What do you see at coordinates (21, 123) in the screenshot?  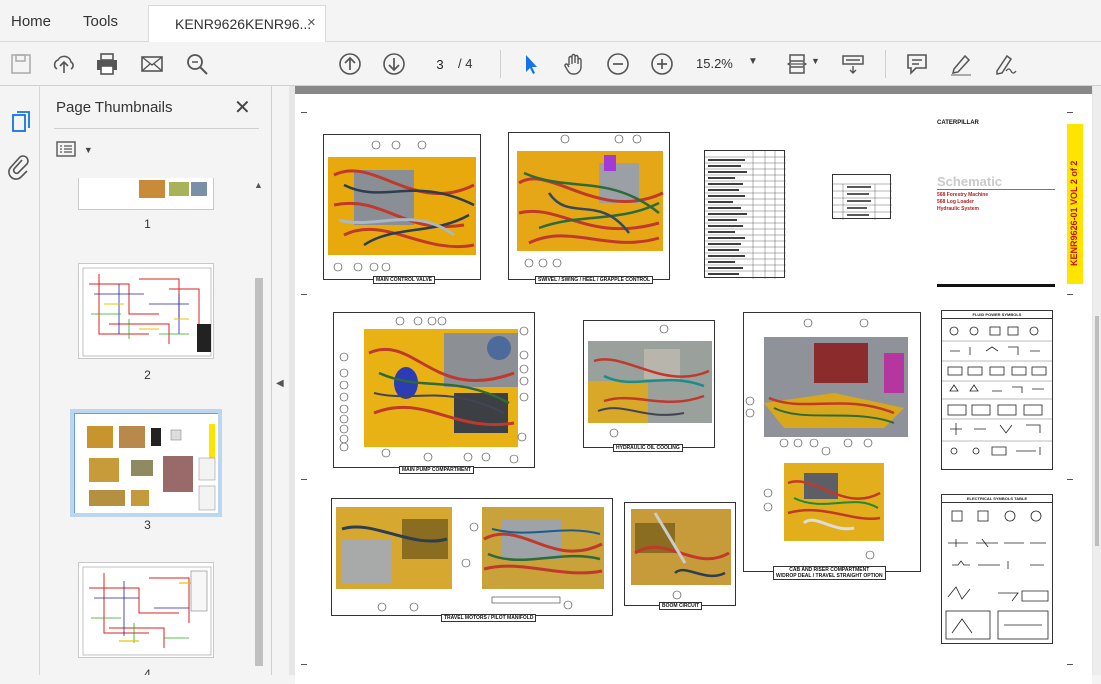 I see `page-thumbnails-icon` at bounding box center [21, 123].